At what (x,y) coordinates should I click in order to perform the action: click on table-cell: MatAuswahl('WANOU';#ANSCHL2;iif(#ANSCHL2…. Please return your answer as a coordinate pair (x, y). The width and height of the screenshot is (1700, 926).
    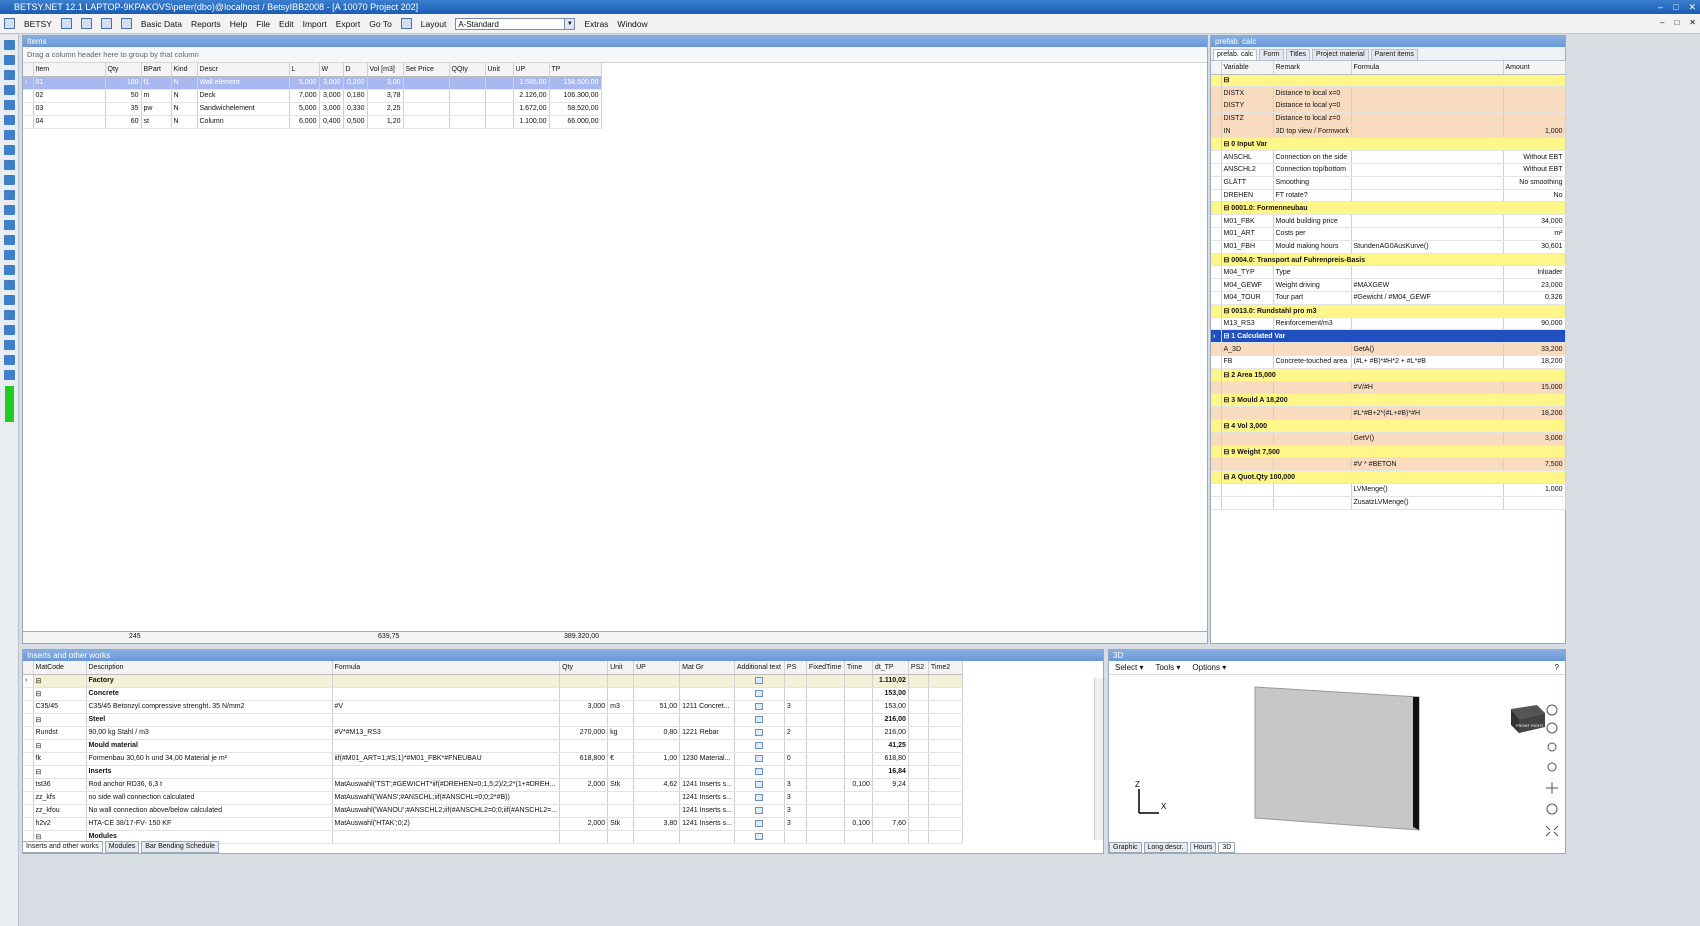
    Looking at the image, I should click on (446, 811).